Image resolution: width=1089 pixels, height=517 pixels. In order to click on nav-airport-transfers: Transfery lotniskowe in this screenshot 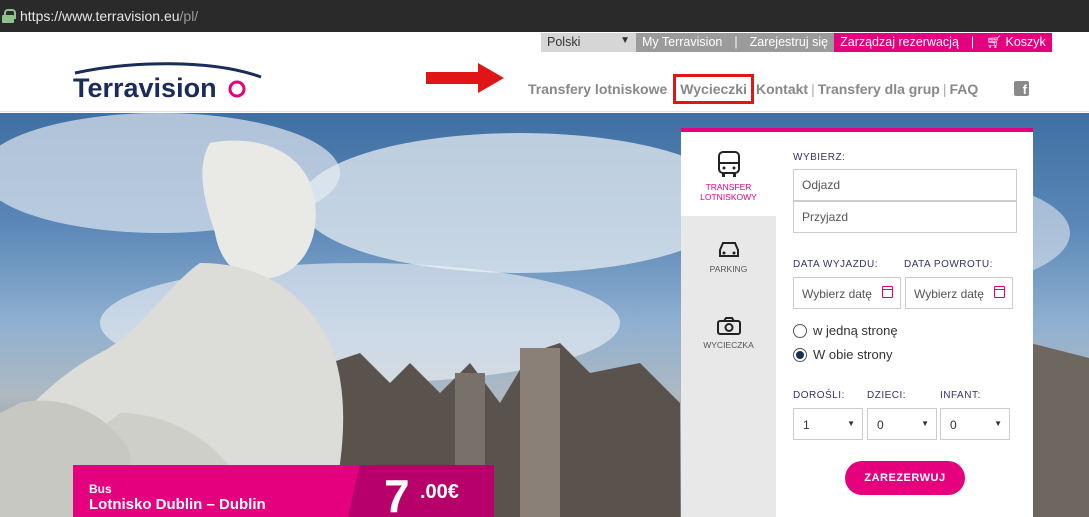, I will do `click(597, 89)`.